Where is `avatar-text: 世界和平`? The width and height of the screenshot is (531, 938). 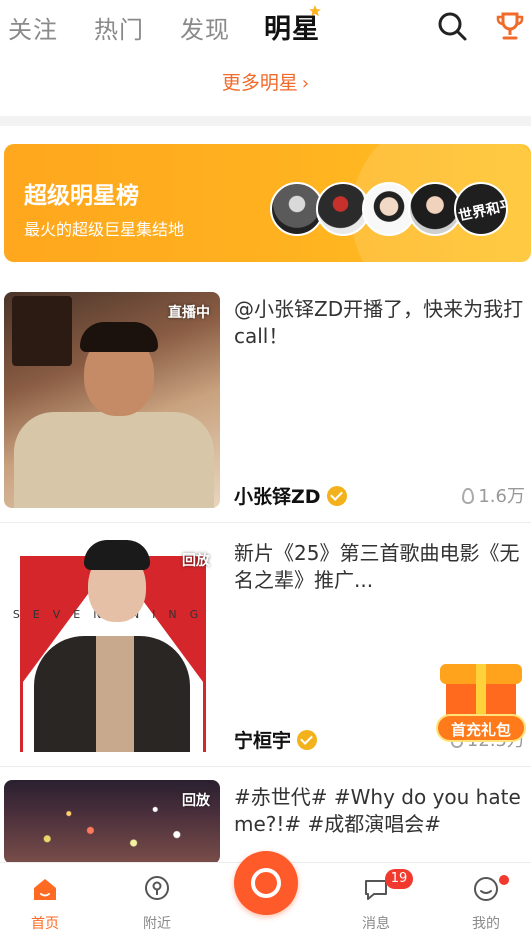
avatar-text: 世界和平 is located at coordinates (482, 211).